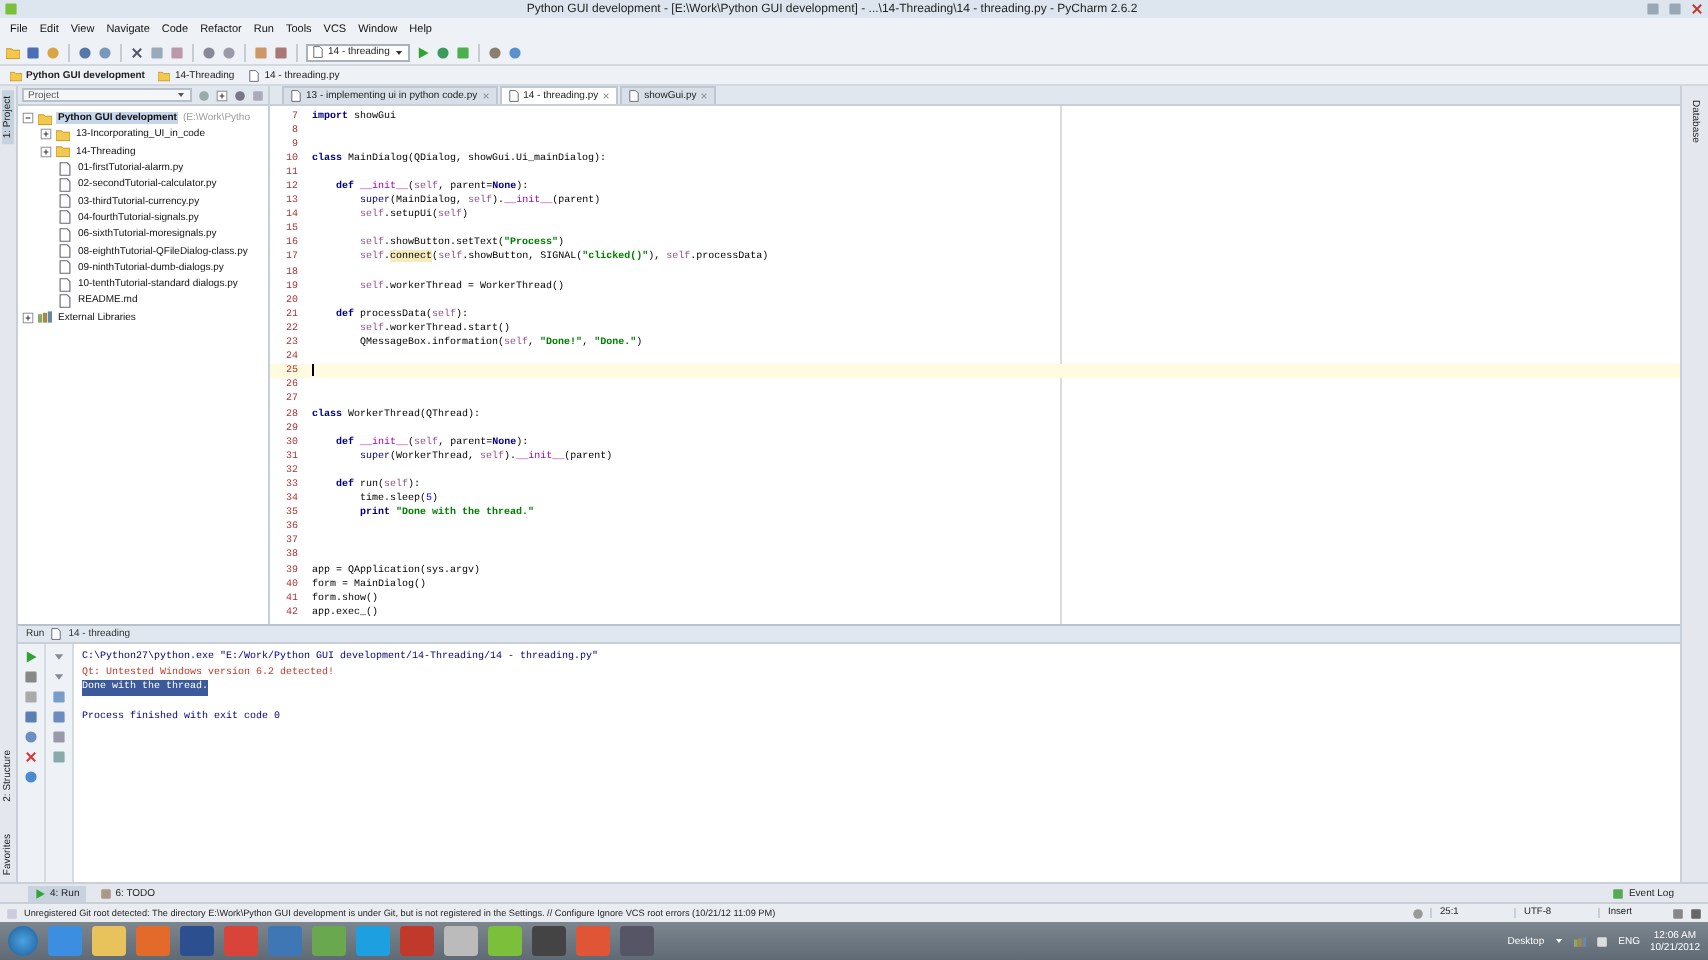 The width and height of the screenshot is (1708, 960). Describe the element at coordinates (28, 118) in the screenshot. I see `collapse-icon` at that location.